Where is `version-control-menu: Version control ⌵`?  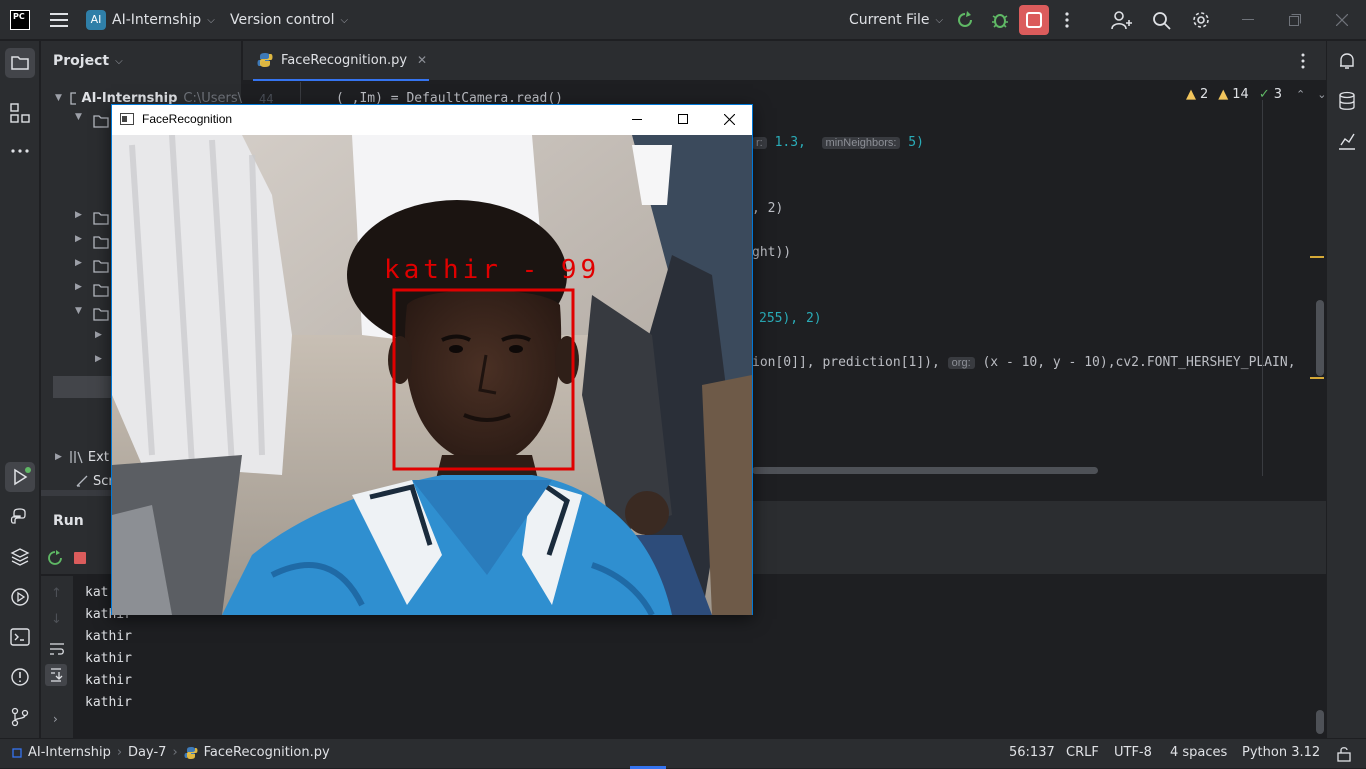
version-control-menu: Version control ⌵ is located at coordinates (289, 20).